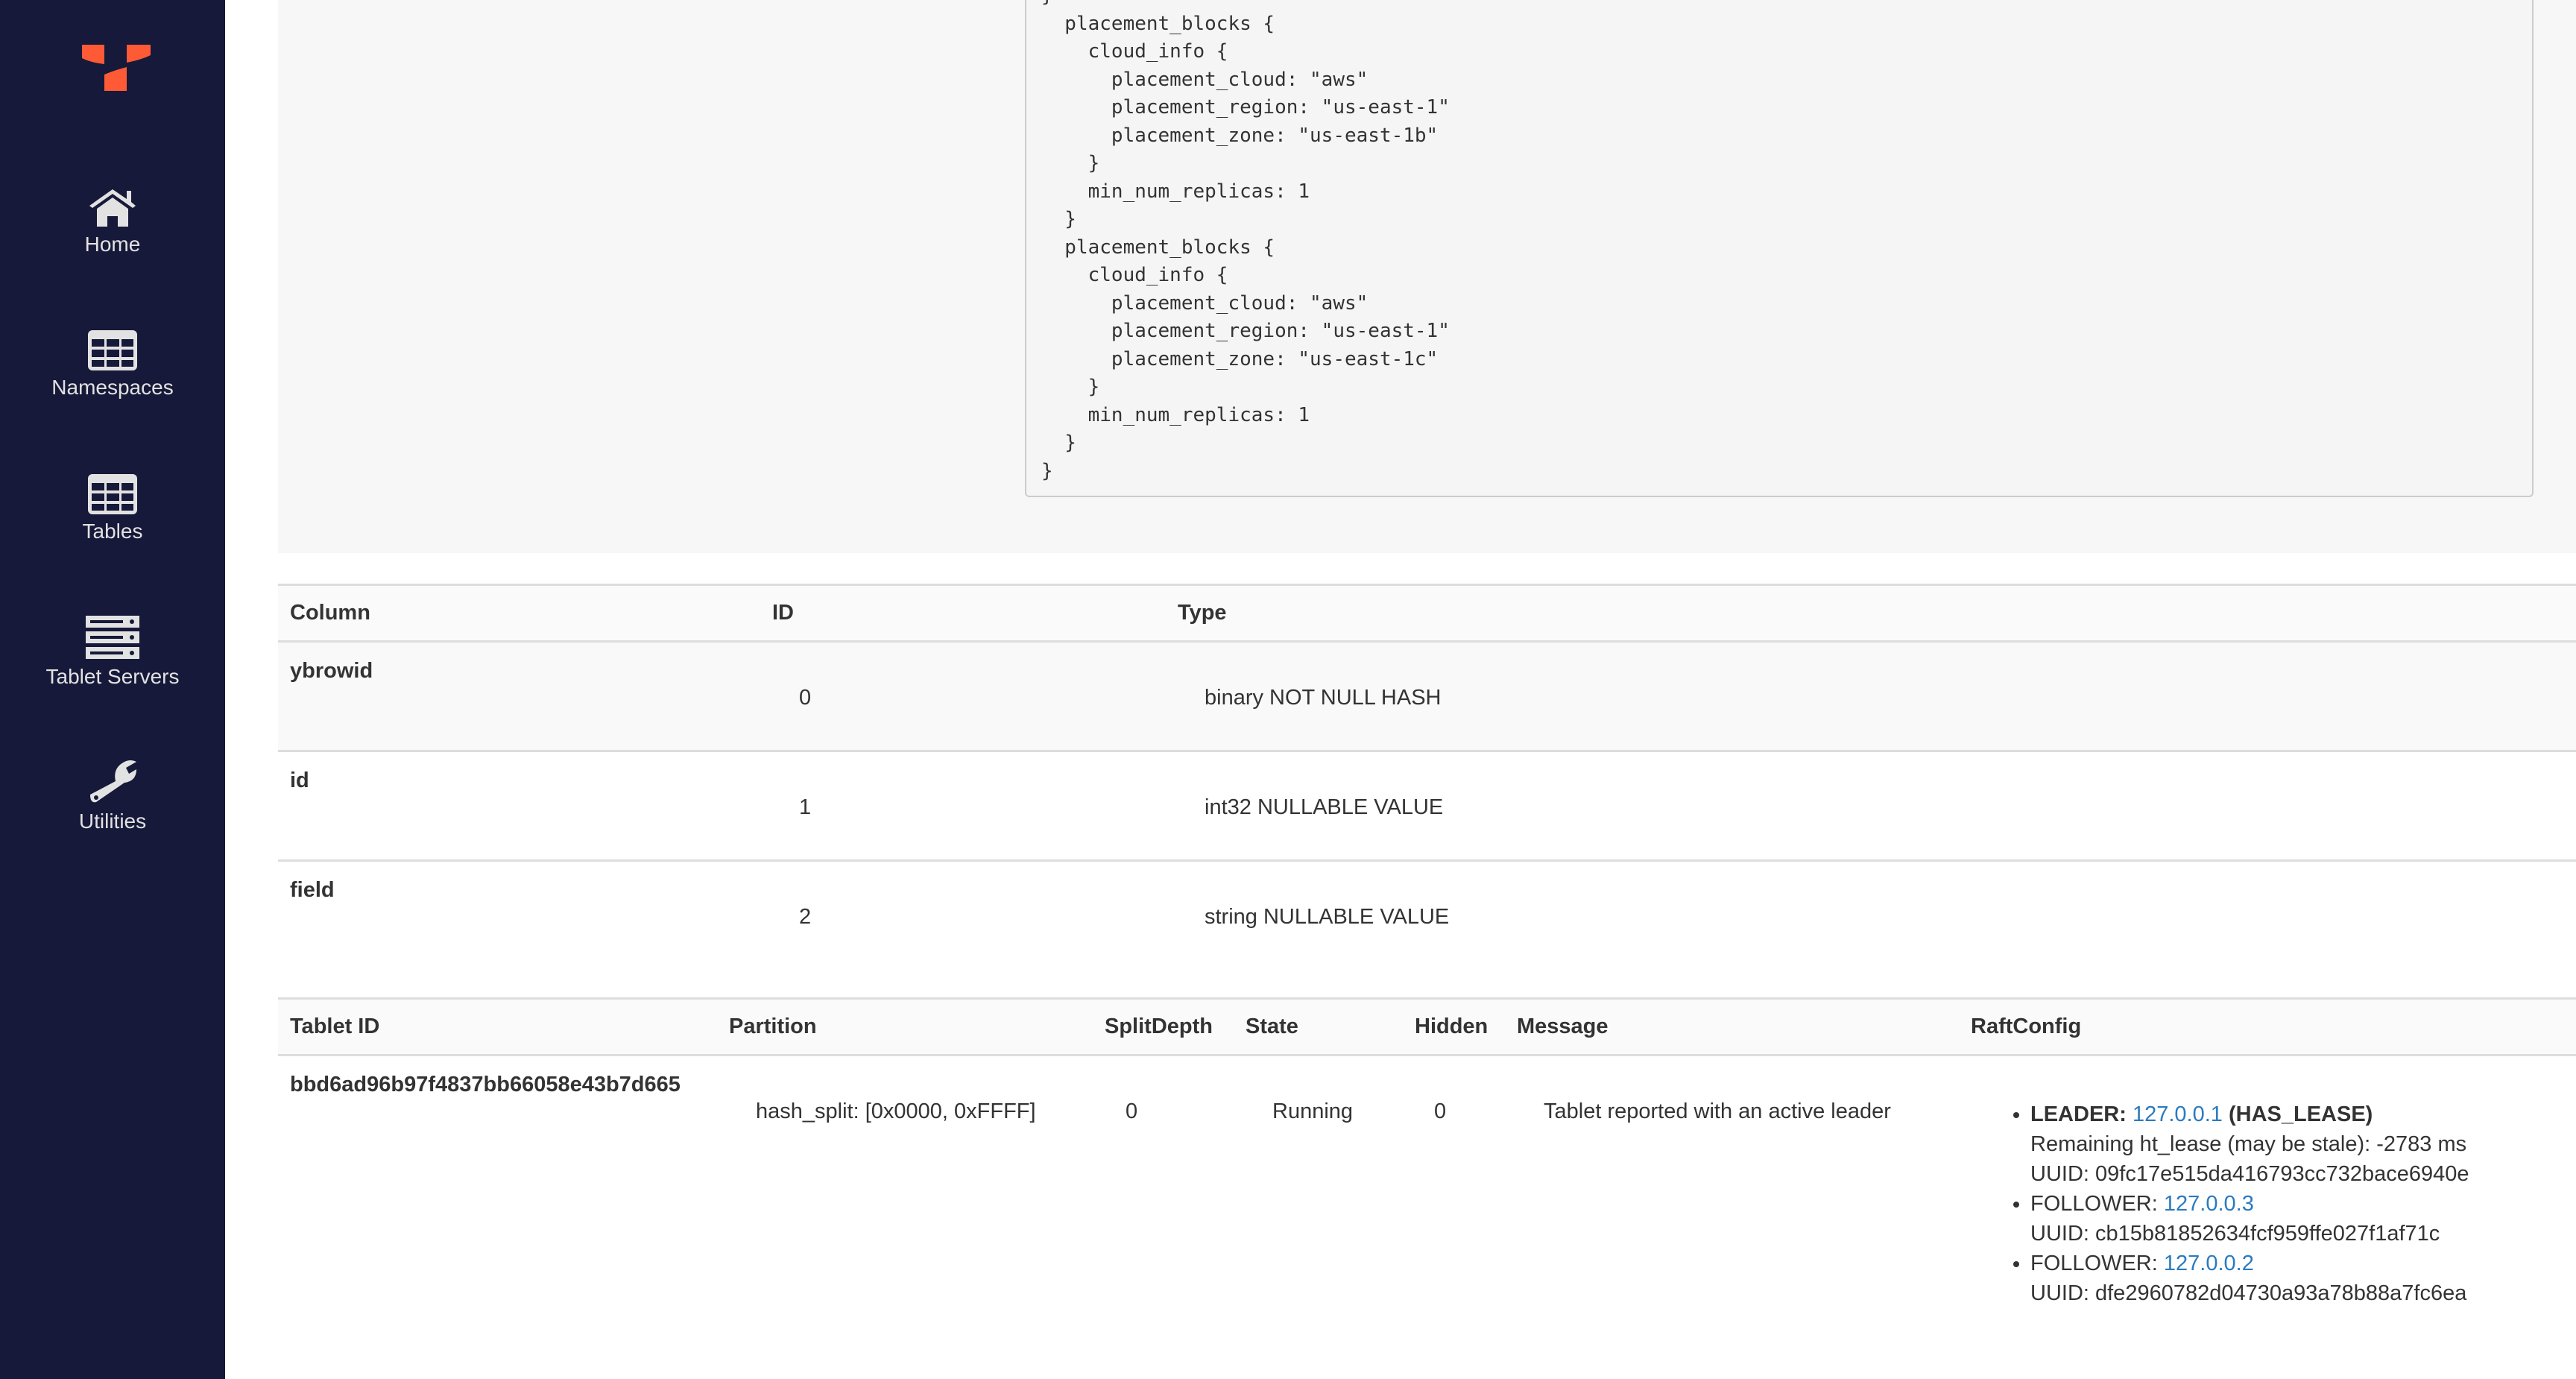 This screenshot has height=1379, width=2576. What do you see at coordinates (806, 698) in the screenshot?
I see `column-id: 0` at bounding box center [806, 698].